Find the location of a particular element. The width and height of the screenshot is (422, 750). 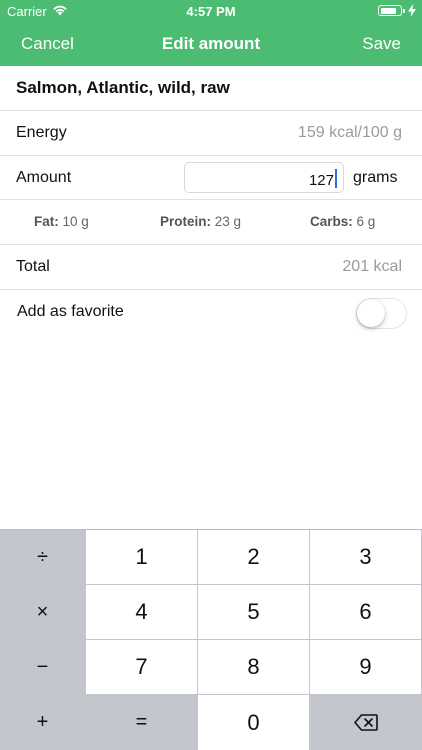

total-value: 201 kcal is located at coordinates (372, 266).